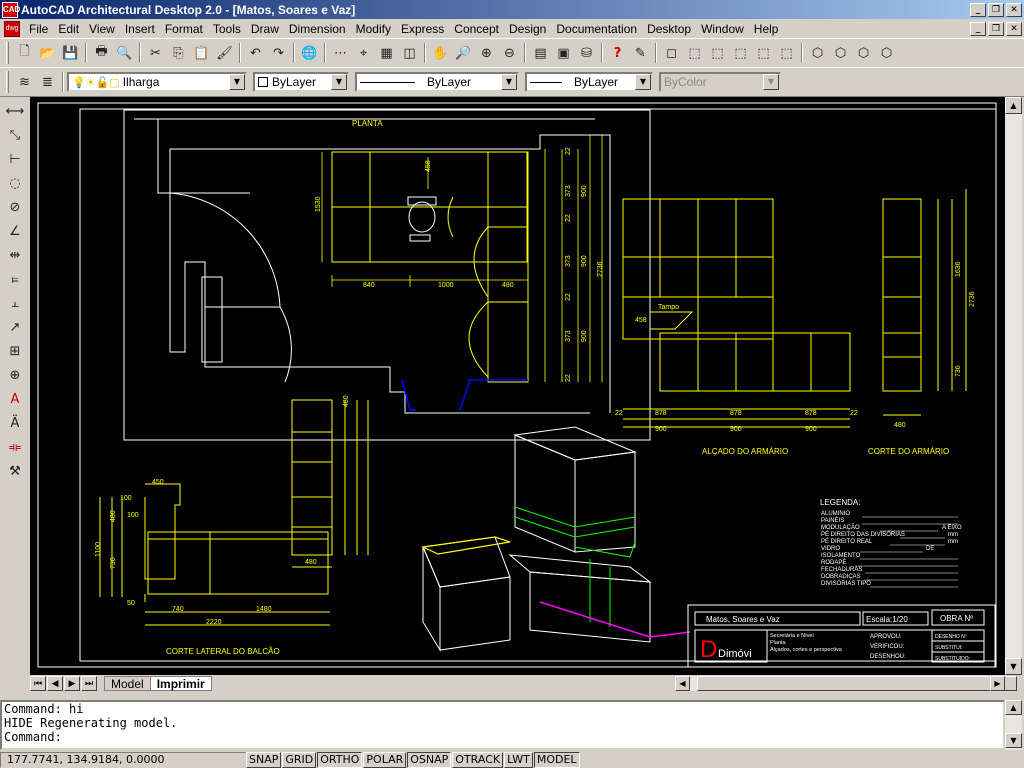  I want to click on linetype-combo: ByLayer ▼, so click(437, 82).